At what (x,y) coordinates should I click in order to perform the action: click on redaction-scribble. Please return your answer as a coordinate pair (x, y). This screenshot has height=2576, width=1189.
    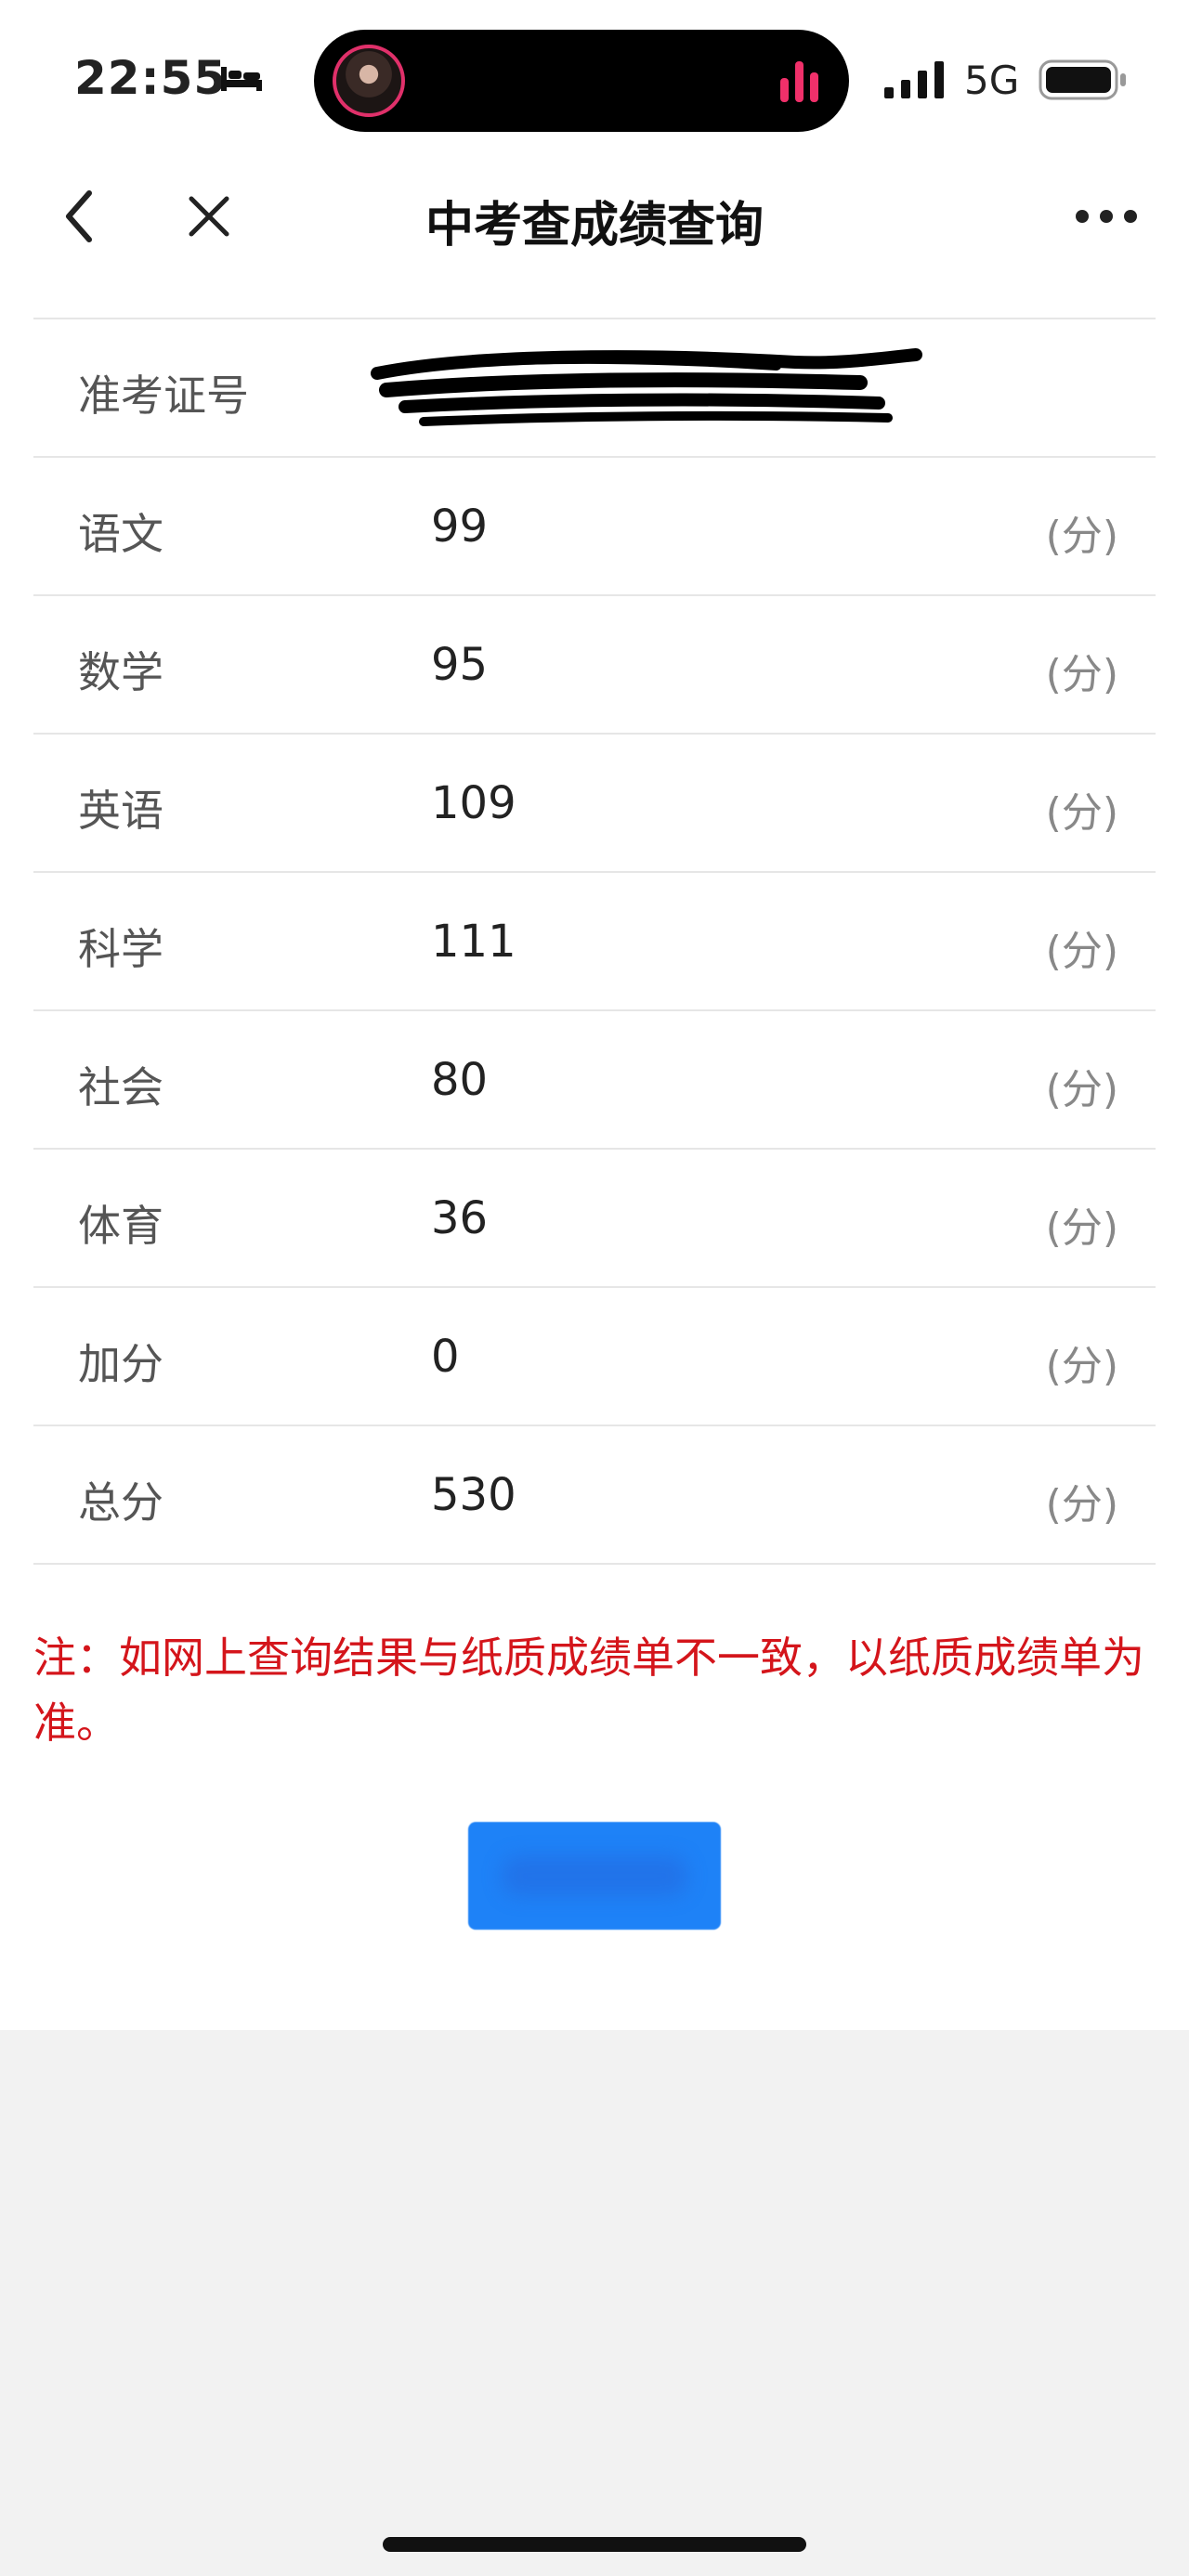
    Looking at the image, I should click on (647, 387).